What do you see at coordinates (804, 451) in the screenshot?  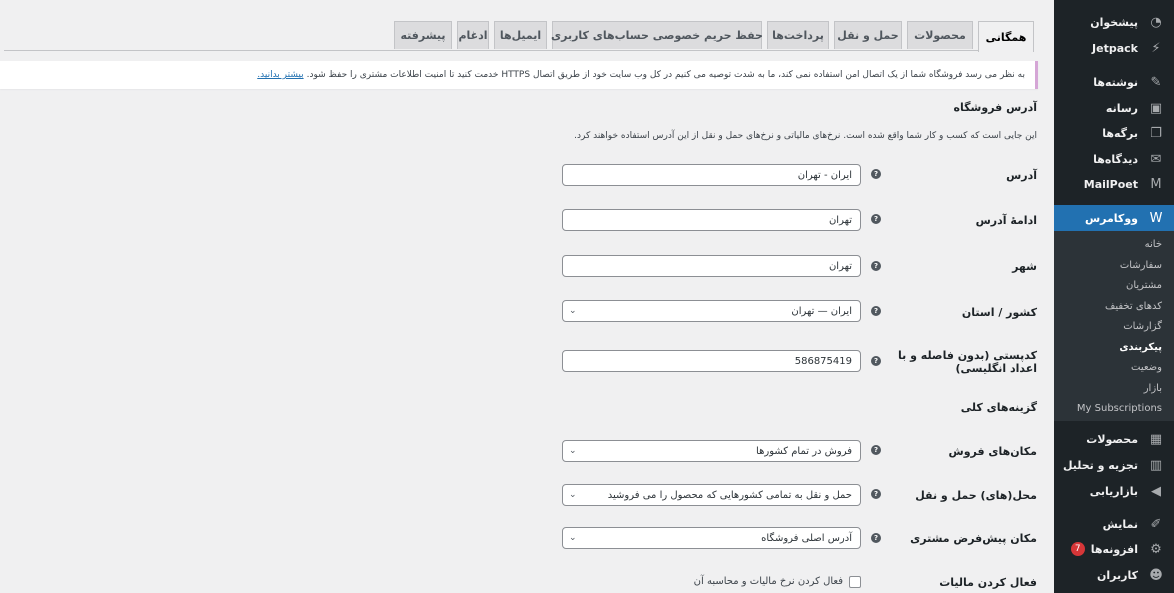 I see `select-value: فروش در تمام کشورها` at bounding box center [804, 451].